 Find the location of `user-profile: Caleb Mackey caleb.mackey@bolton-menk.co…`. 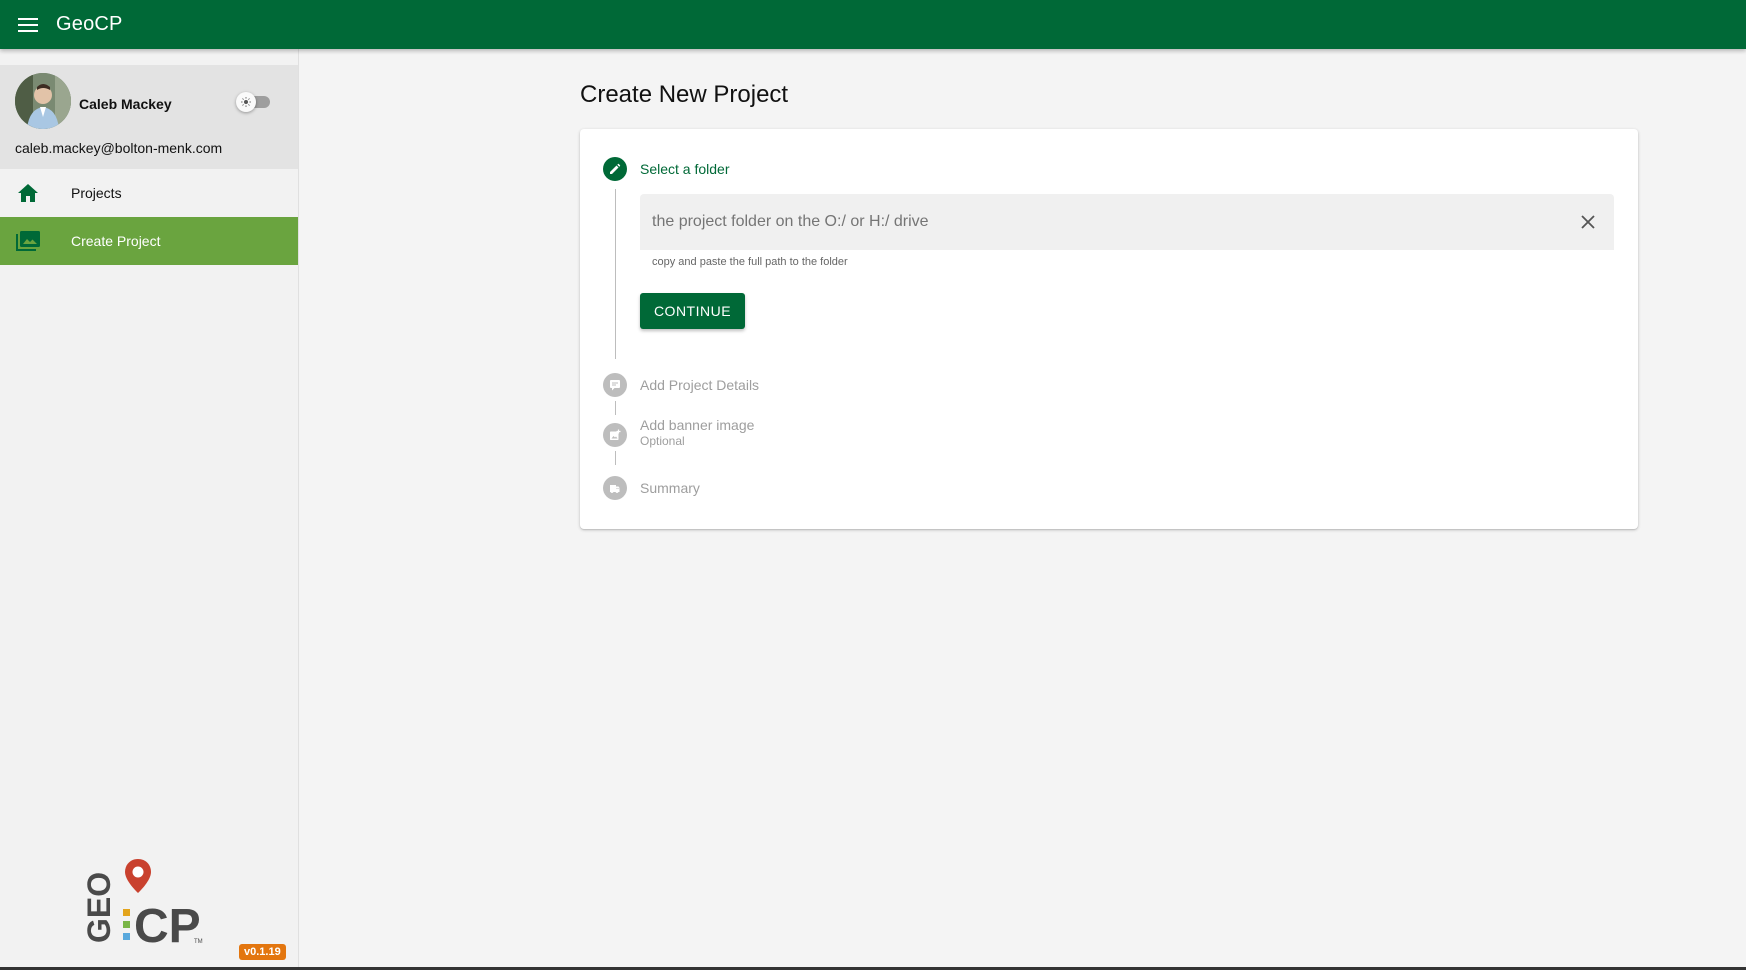

user-profile: Caleb Mackey caleb.mackey@bolton-menk.co… is located at coordinates (149, 117).